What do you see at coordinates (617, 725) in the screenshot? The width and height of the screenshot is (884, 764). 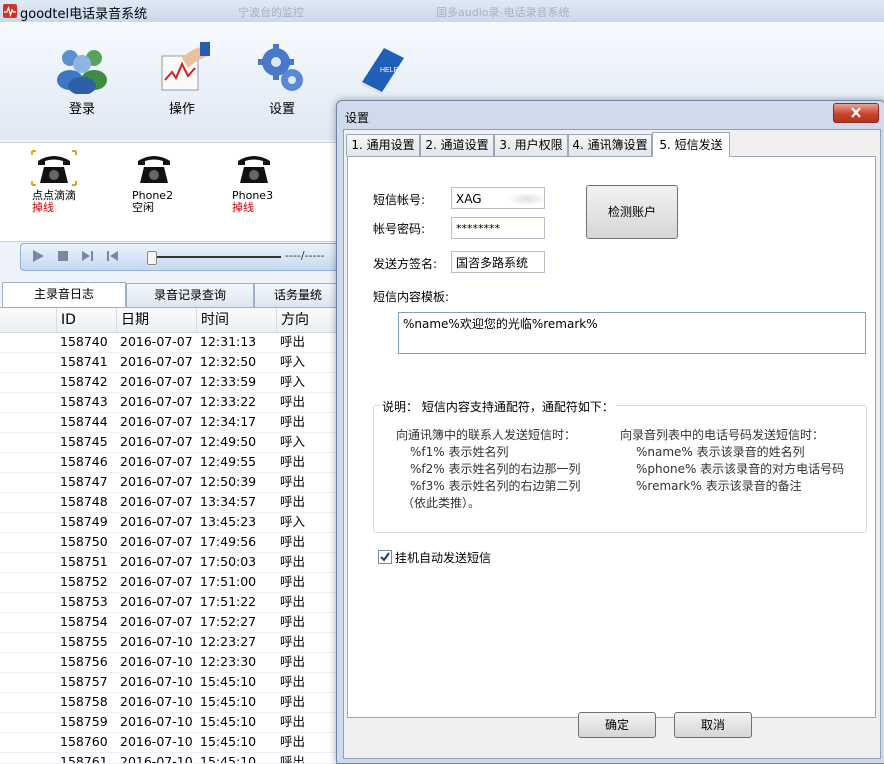 I see `ok-button: 确定` at bounding box center [617, 725].